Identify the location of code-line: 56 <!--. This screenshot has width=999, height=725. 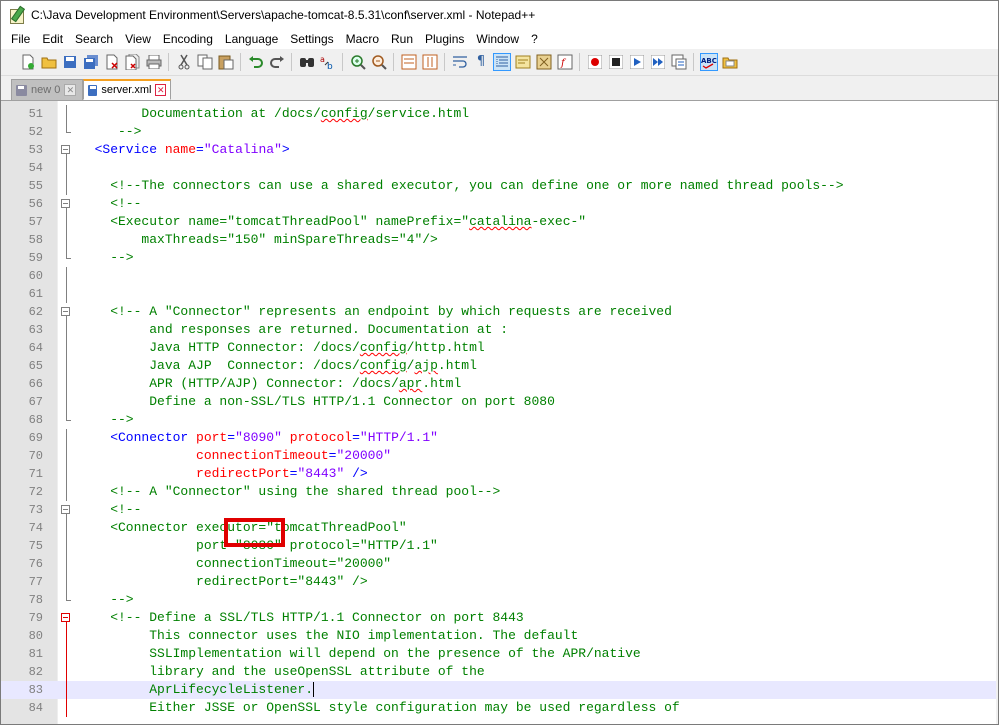
(498, 204).